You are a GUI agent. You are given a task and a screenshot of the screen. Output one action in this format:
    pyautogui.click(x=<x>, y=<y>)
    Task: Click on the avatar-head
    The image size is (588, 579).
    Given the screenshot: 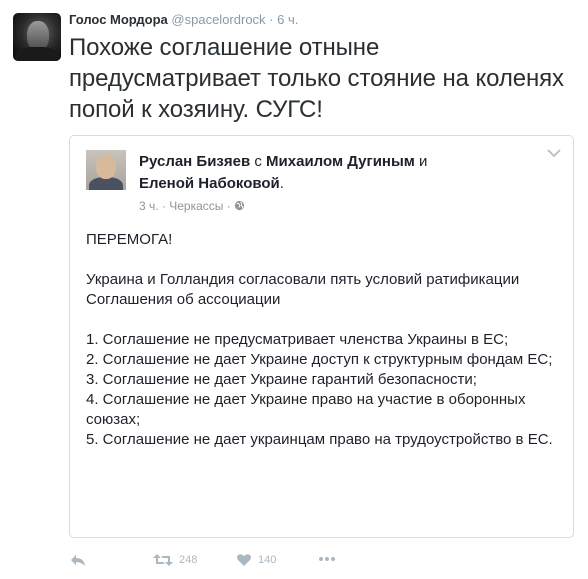 What is the action you would take?
    pyautogui.click(x=106, y=167)
    